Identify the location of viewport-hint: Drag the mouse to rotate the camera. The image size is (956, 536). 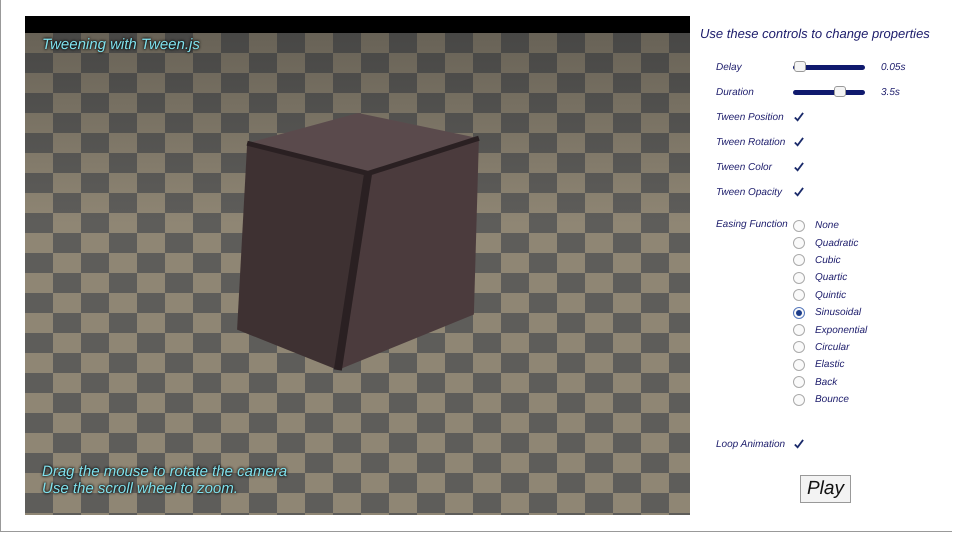
(165, 471).